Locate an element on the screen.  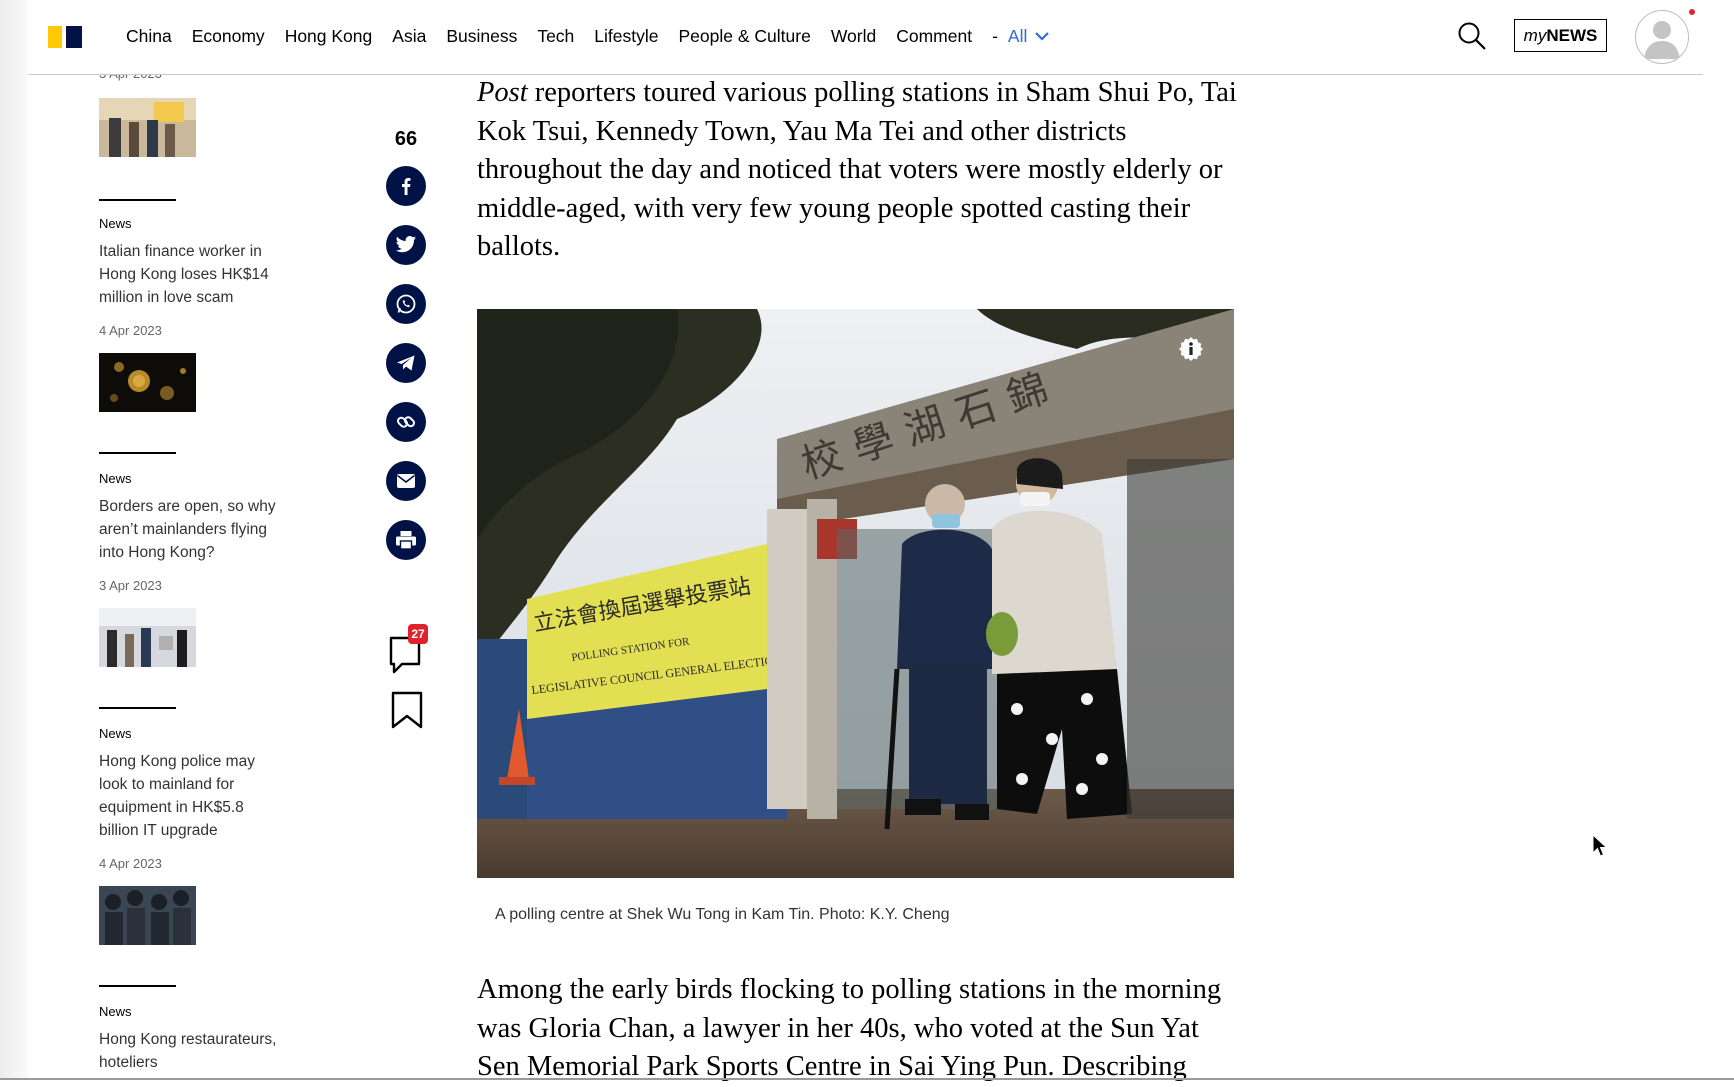
mynews-prefix: my is located at coordinates (1535, 35).